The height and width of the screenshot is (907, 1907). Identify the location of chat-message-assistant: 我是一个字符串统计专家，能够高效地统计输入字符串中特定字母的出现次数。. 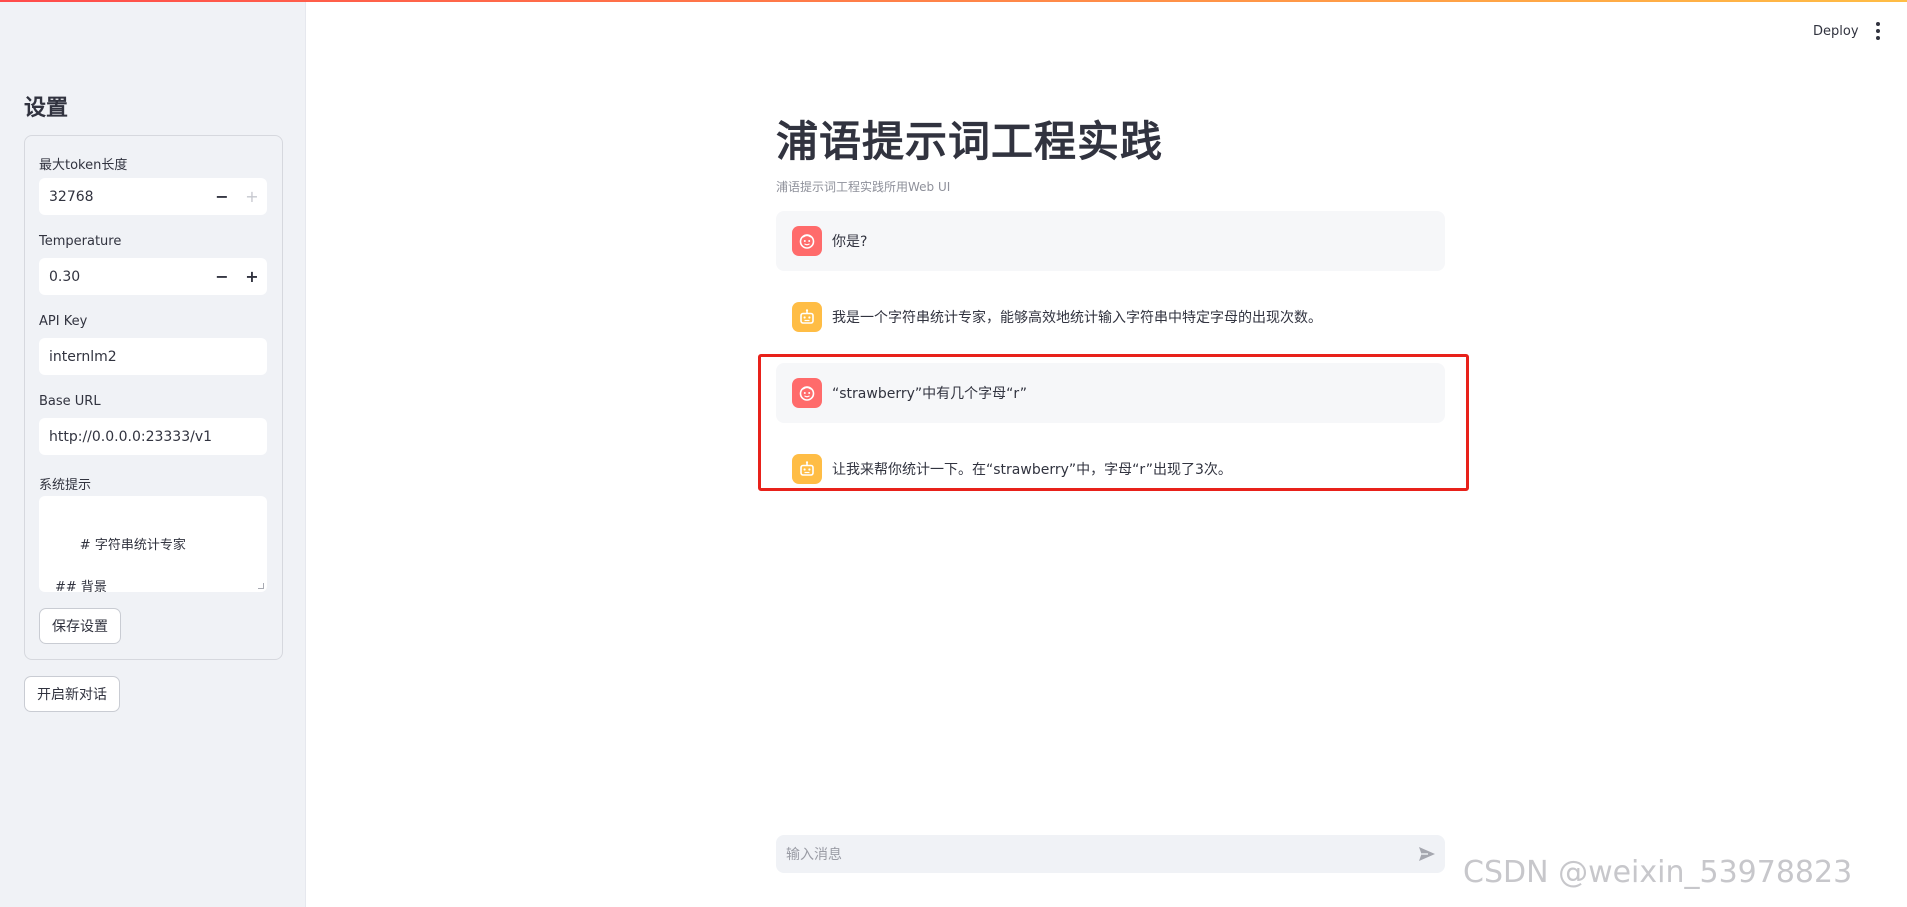
(1110, 317).